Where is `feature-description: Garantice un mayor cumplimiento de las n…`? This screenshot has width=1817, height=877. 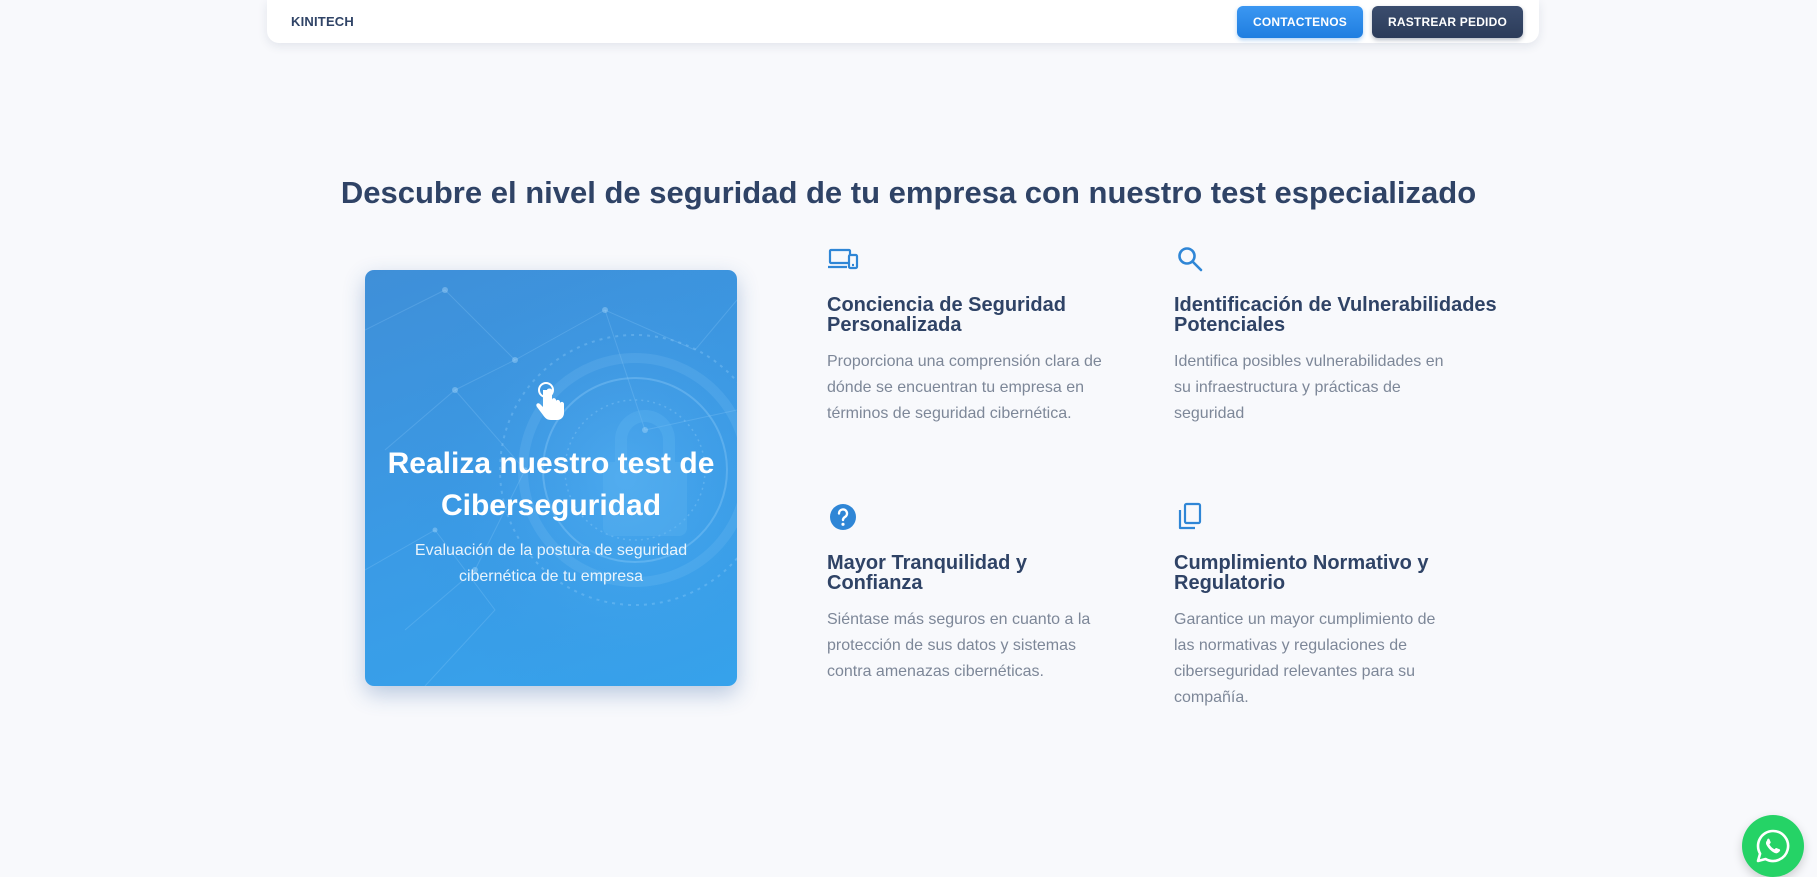 feature-description: Garantice un mayor cumplimiento de las n… is located at coordinates (1305, 658).